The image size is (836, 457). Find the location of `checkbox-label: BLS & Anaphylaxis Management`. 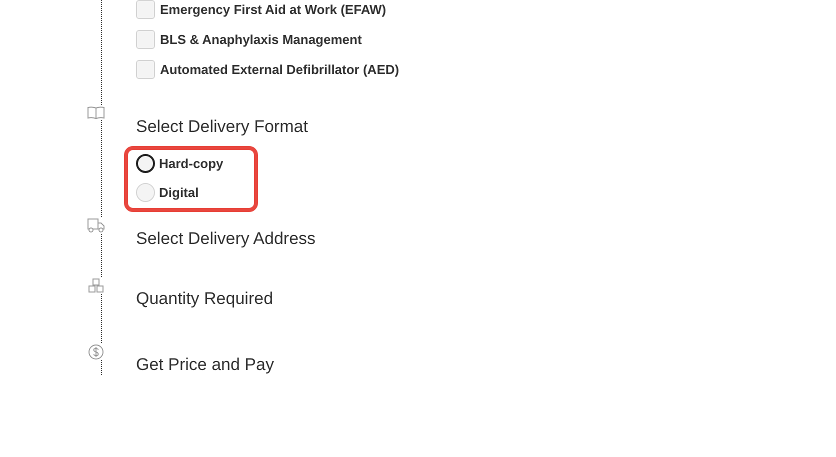

checkbox-label: BLS & Anaphylaxis Management is located at coordinates (261, 39).